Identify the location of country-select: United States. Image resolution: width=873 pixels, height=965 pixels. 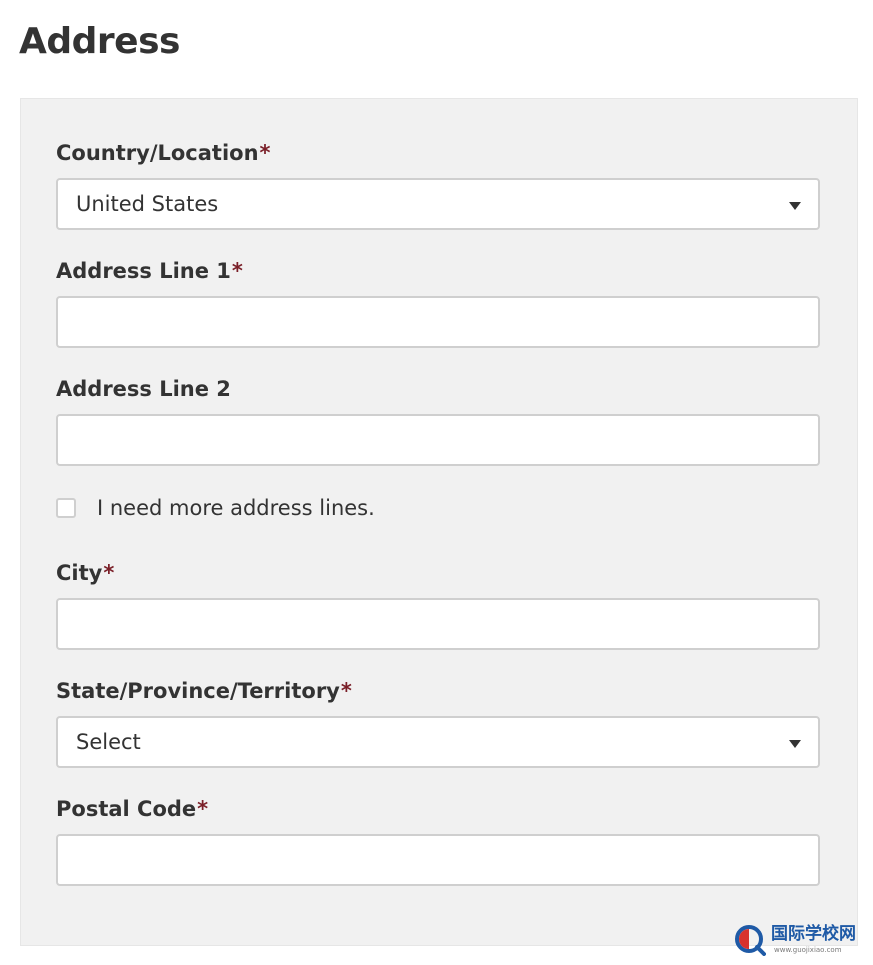
(438, 204).